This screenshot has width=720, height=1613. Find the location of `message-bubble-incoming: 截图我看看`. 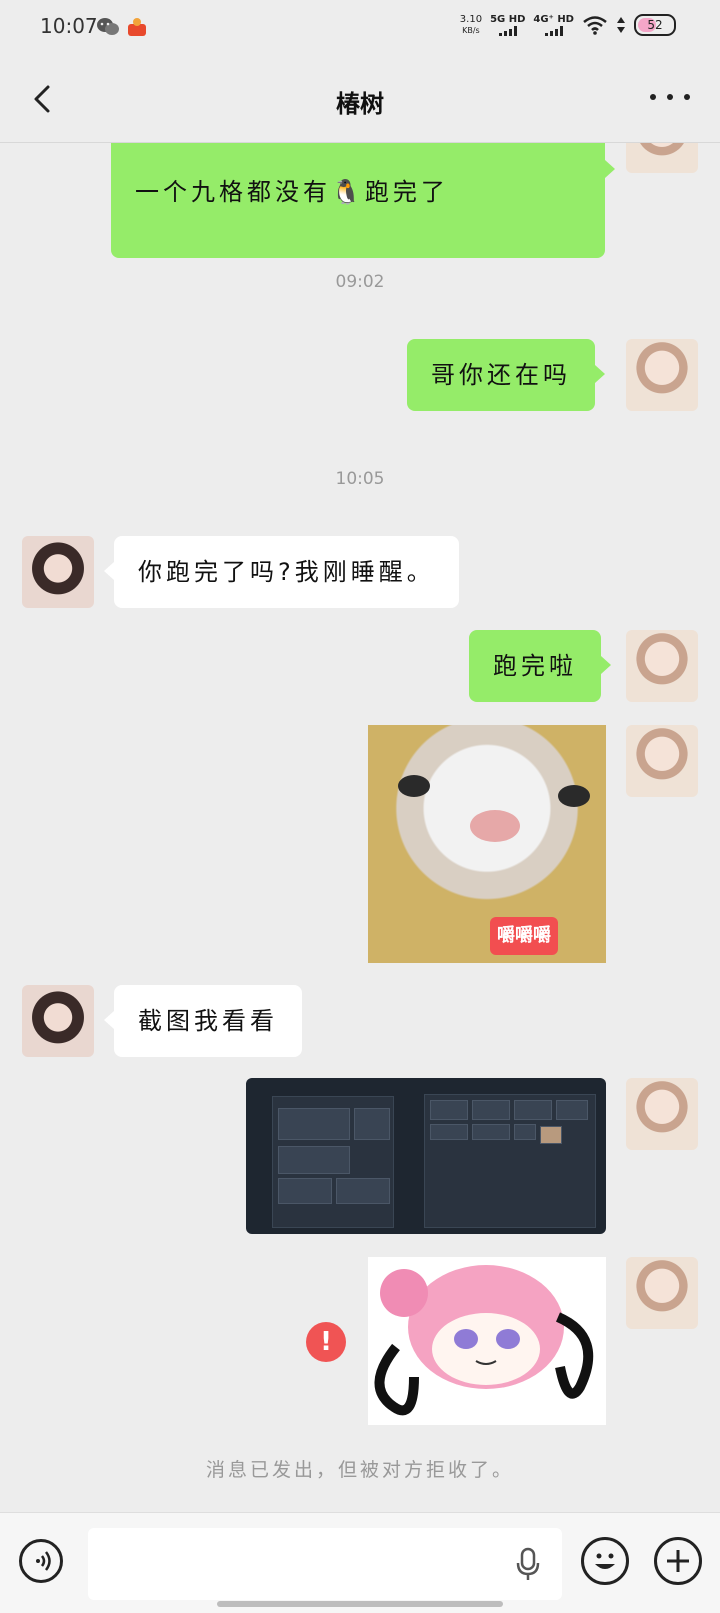

message-bubble-incoming: 截图我看看 is located at coordinates (203, 1021).